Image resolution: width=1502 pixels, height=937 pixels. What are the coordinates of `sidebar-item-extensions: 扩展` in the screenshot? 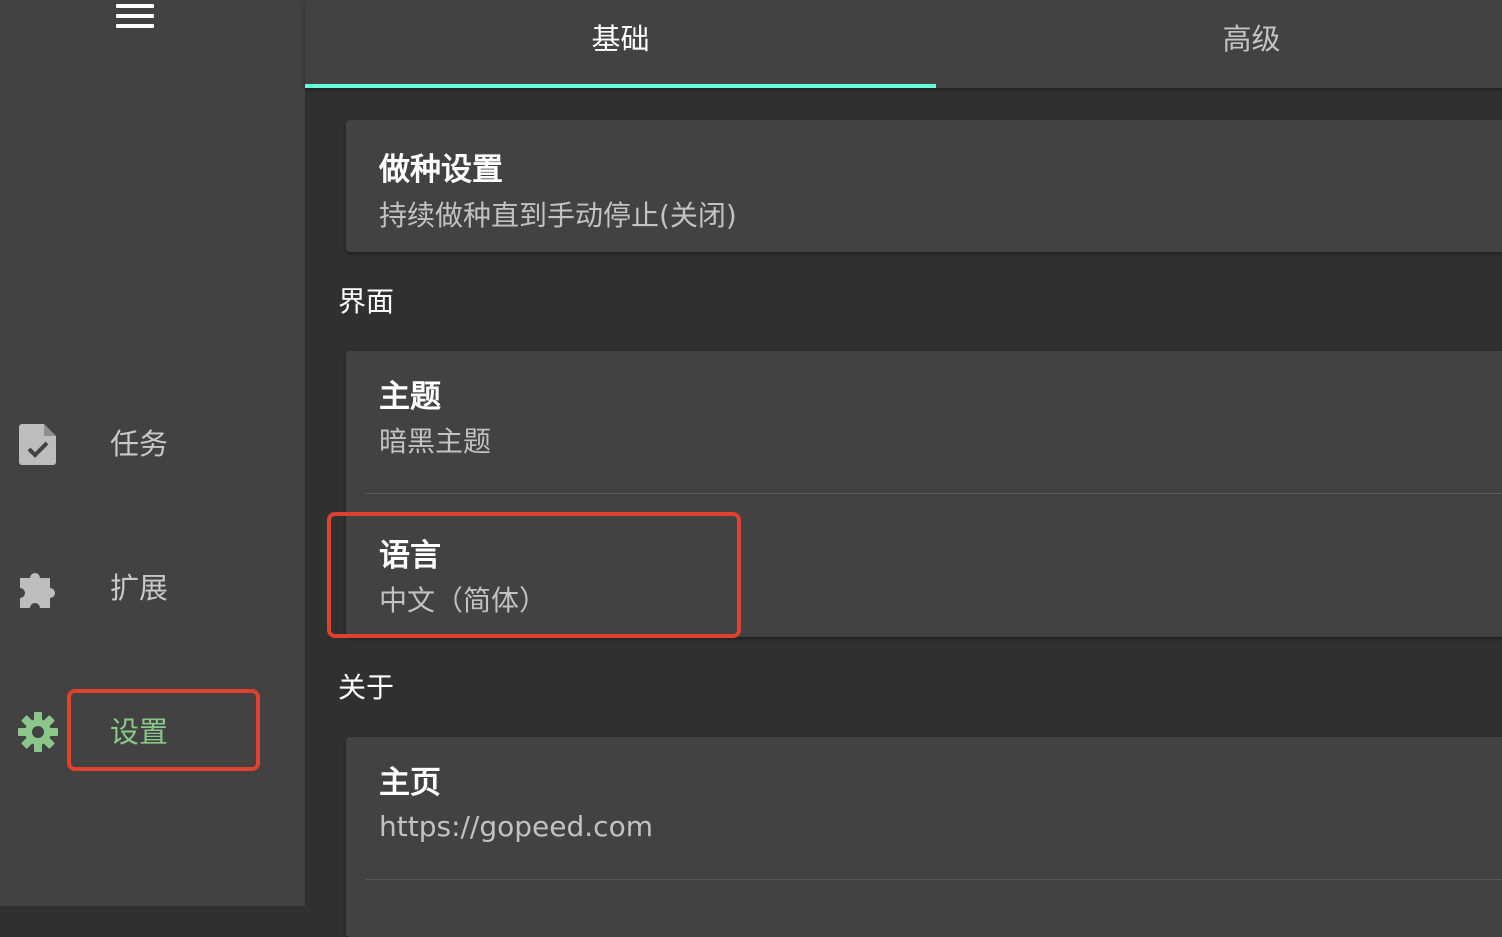 It's located at (152, 588).